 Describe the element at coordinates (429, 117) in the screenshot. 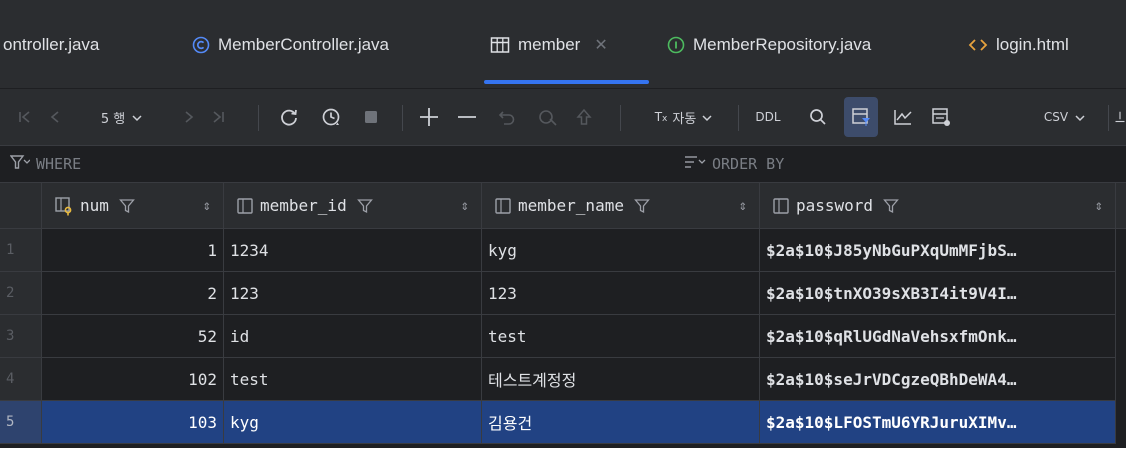

I see `add-row-icon` at that location.